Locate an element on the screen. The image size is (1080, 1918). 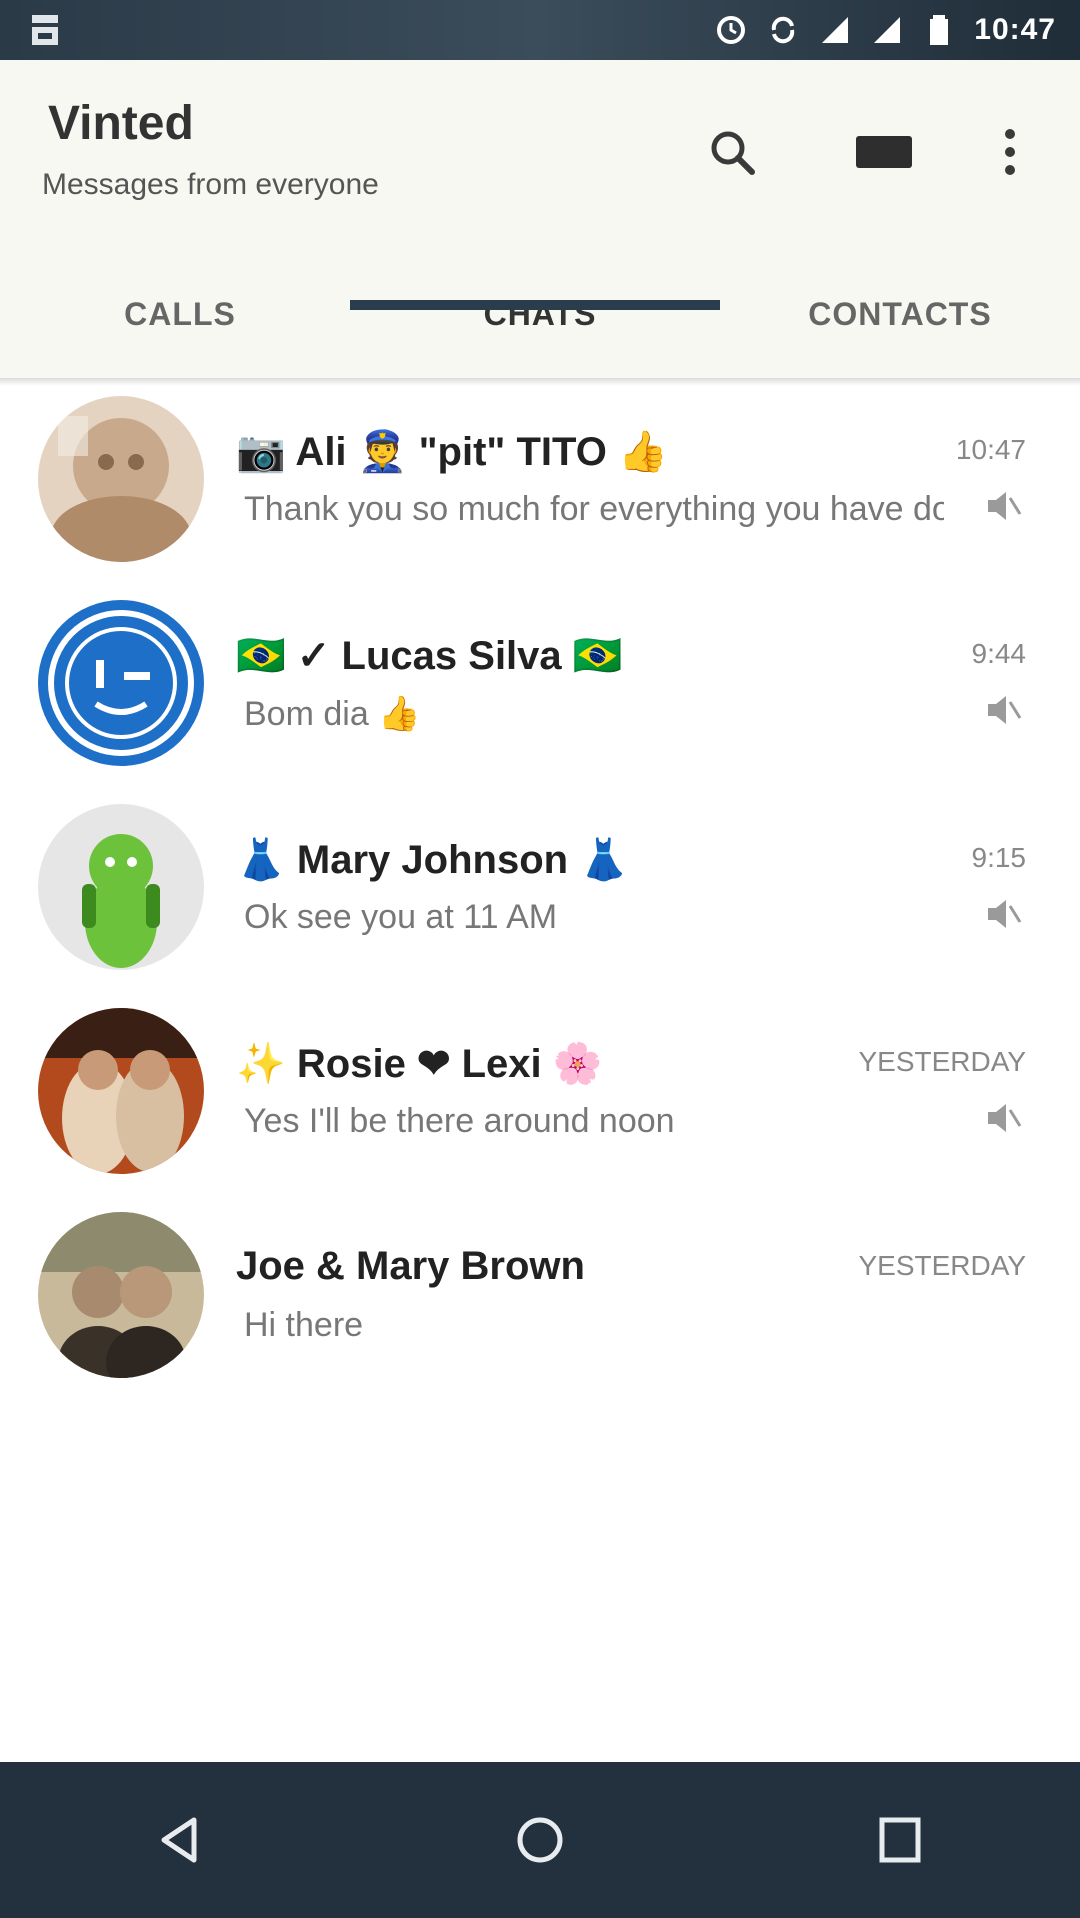
tab-bar: CALLS CHATS CONTACTS is located at coordinates (540, 314).